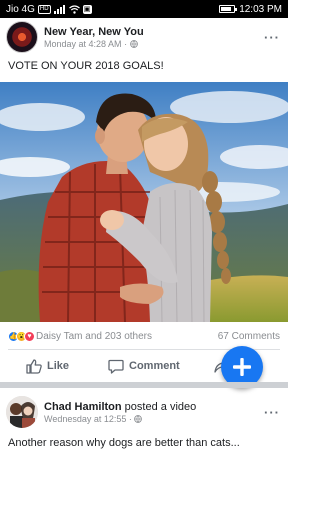  Describe the element at coordinates (272, 37) in the screenshot. I see `more-options-button: ···` at that location.